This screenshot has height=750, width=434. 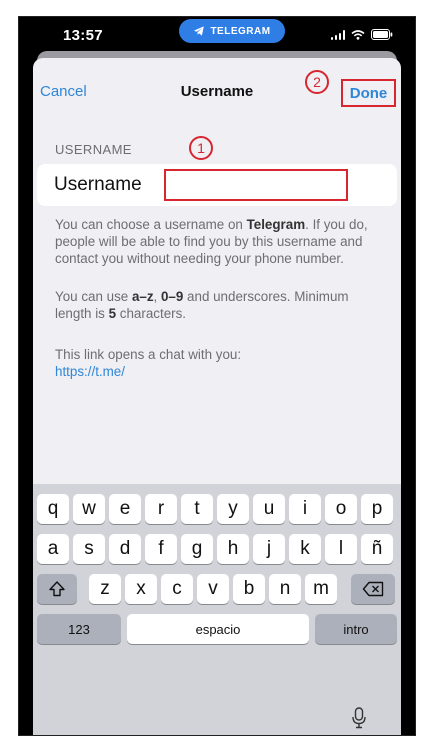 What do you see at coordinates (233, 509) in the screenshot?
I see `key-y: y` at bounding box center [233, 509].